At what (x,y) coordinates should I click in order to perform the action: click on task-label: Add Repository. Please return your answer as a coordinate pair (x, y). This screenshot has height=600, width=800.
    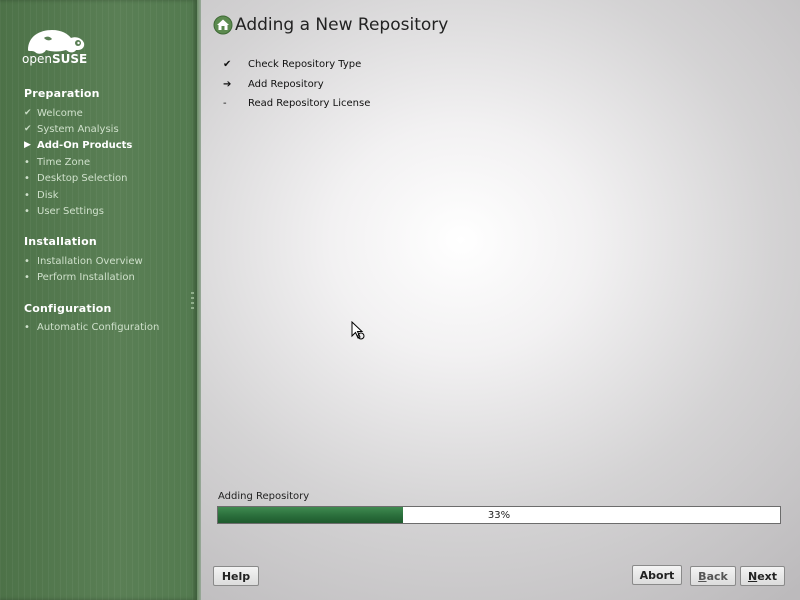
    Looking at the image, I should click on (286, 84).